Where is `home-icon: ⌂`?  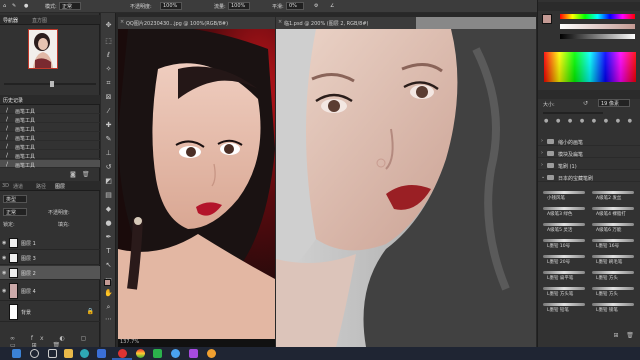 home-icon: ⌂ is located at coordinates (4, 6).